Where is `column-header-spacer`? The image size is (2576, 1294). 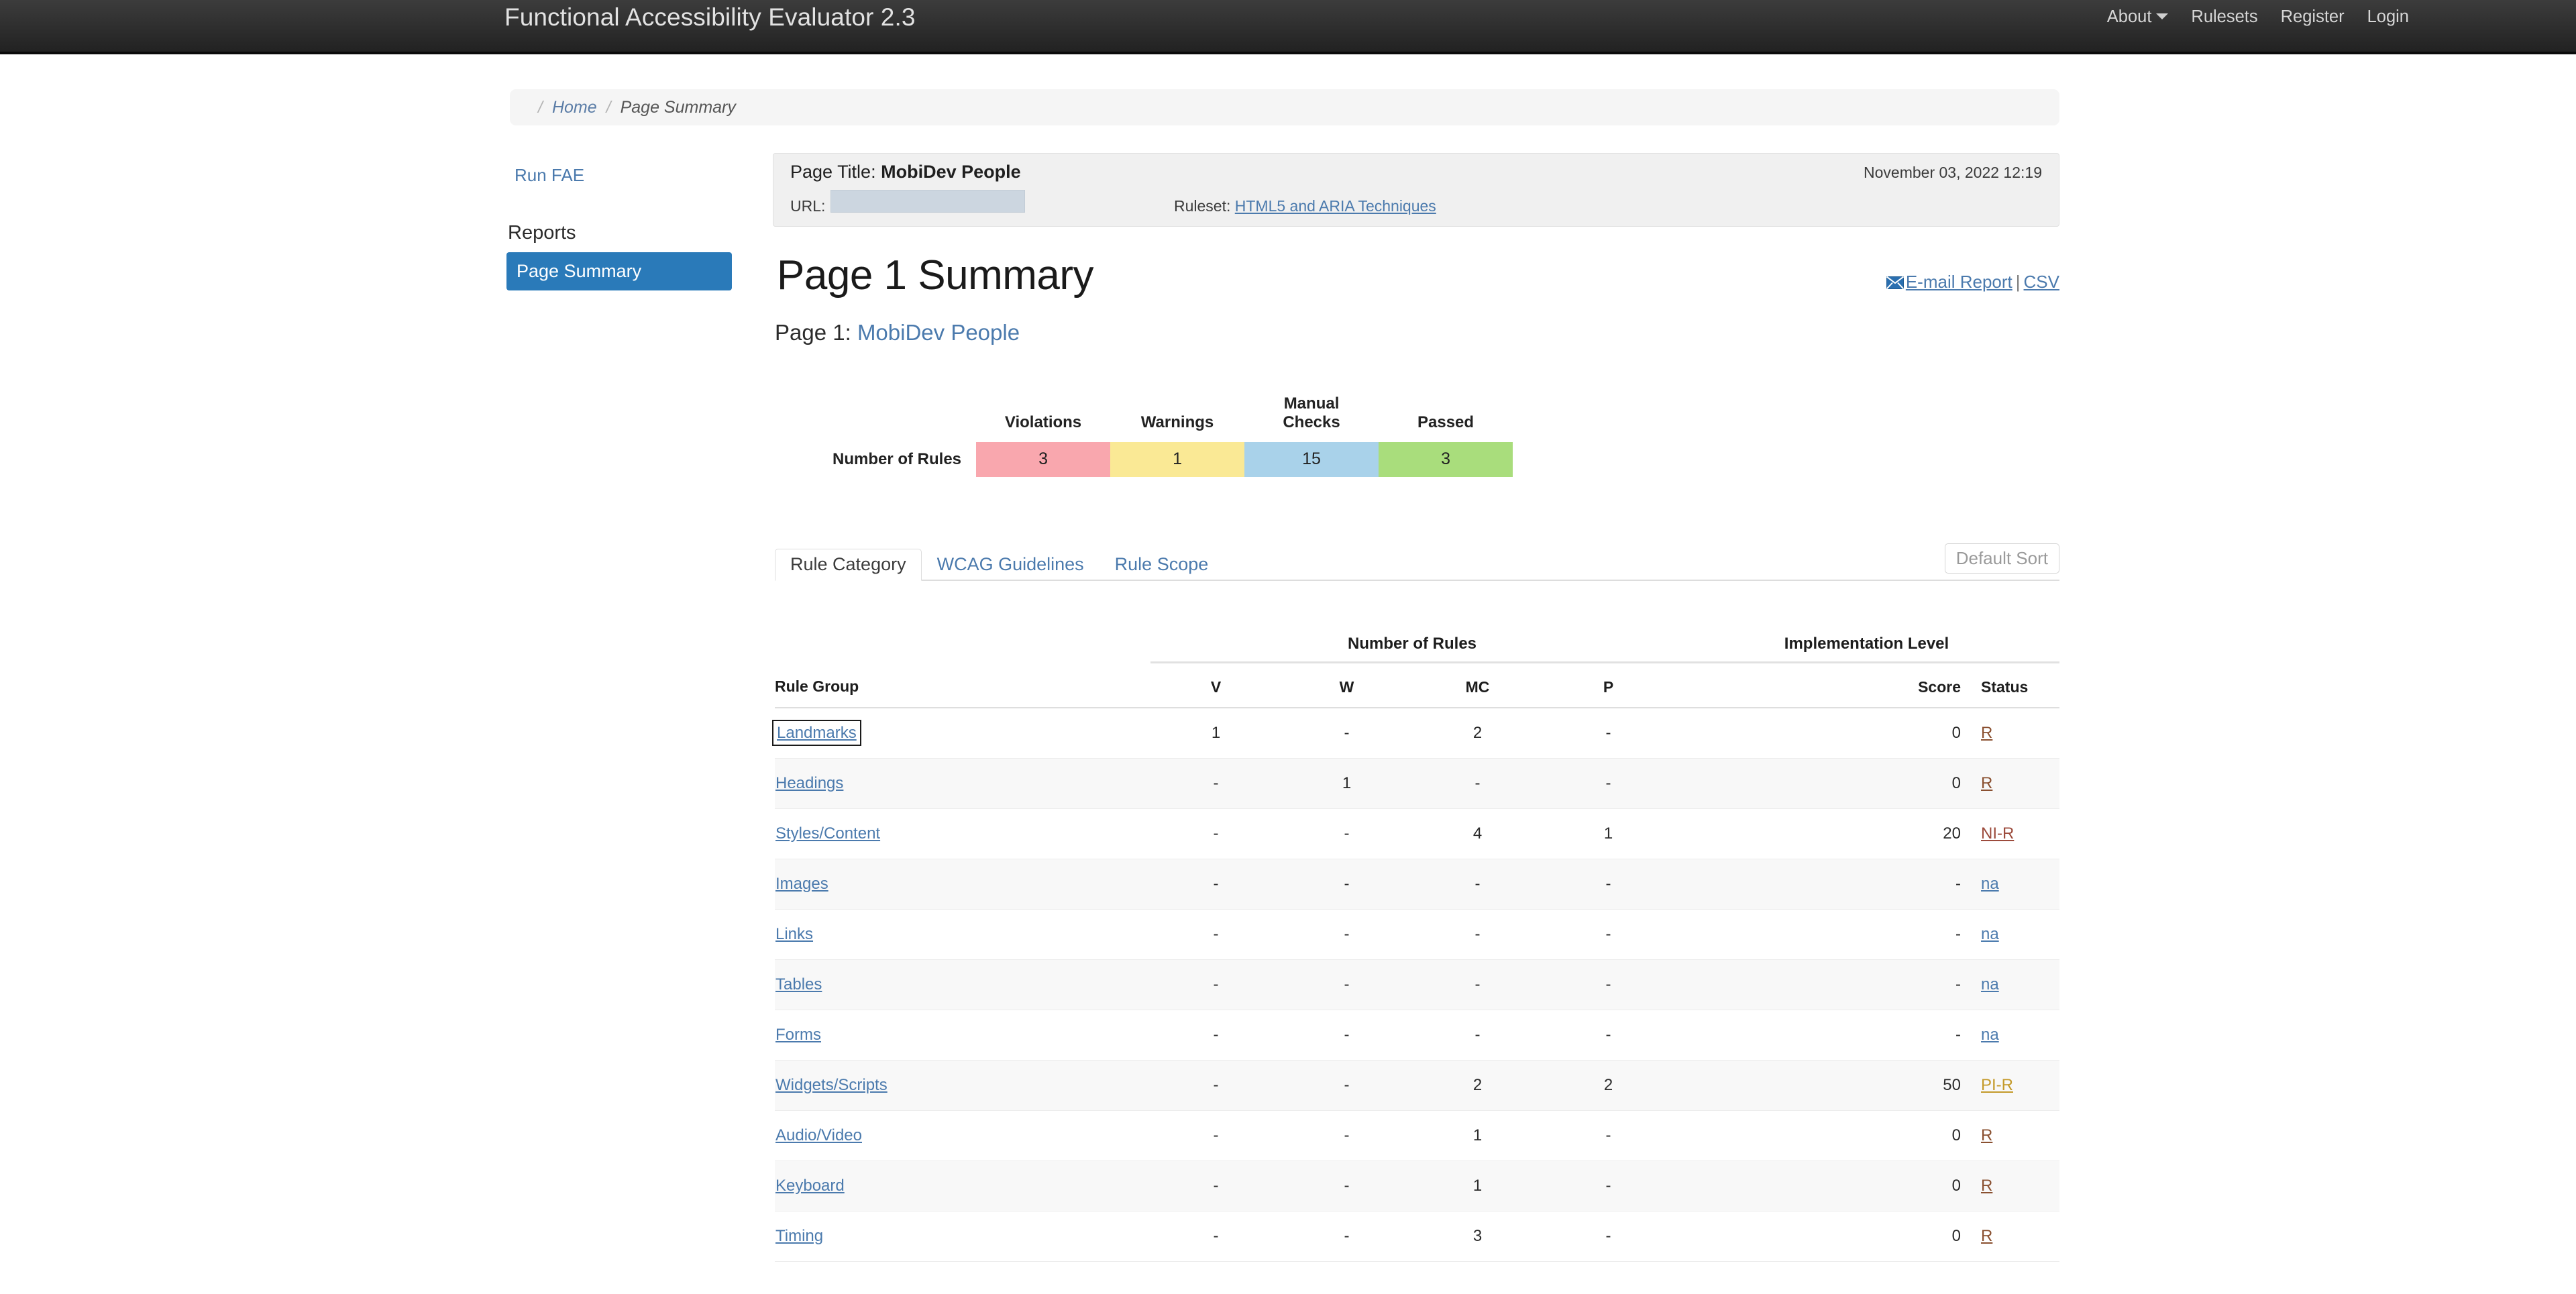 column-header-spacer is located at coordinates (1774, 685).